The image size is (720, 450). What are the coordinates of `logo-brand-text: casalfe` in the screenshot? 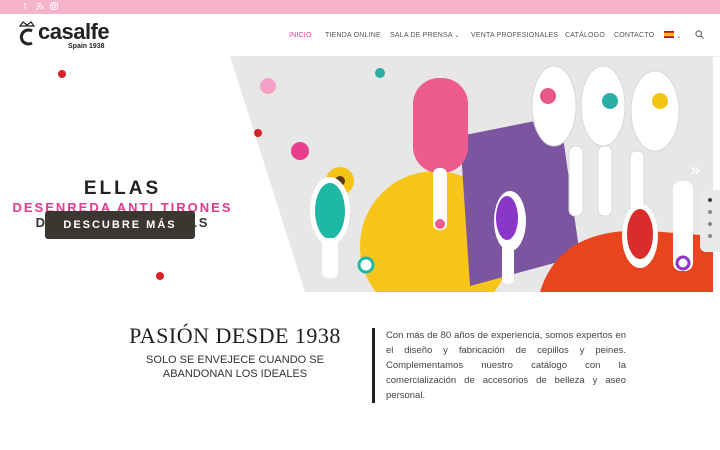 It's located at (74, 31).